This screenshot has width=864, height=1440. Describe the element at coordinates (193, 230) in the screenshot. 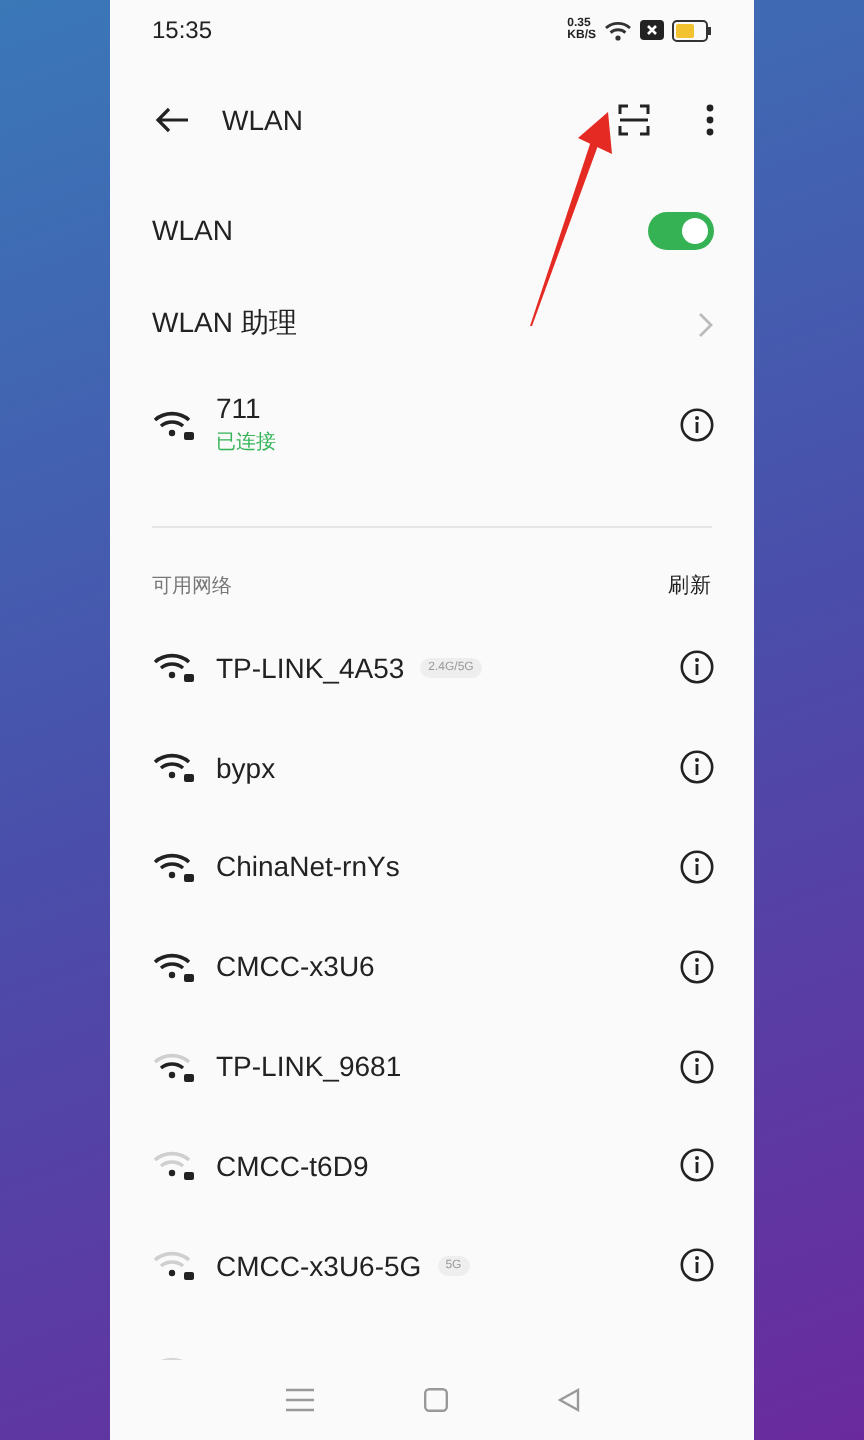

I see `setting-label: WLAN` at that location.